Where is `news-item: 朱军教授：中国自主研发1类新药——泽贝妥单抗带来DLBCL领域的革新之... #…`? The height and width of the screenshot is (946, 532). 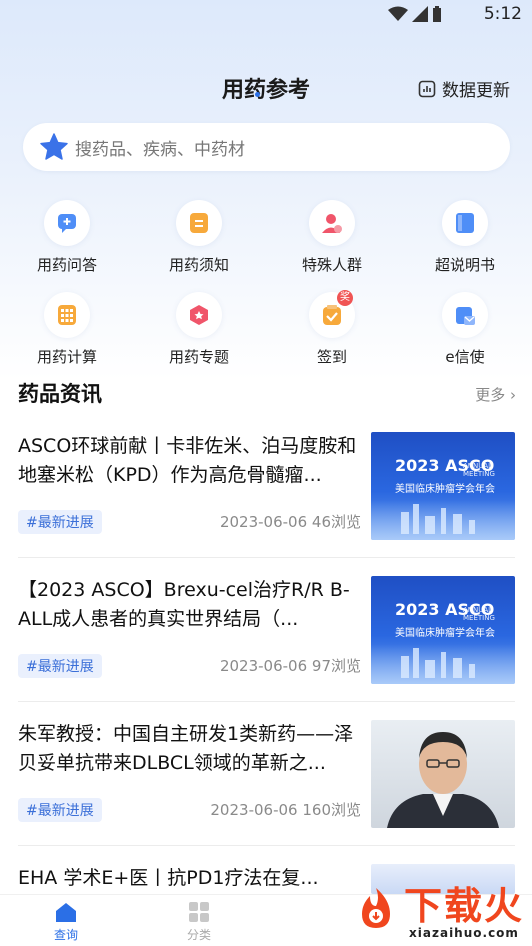
news-item: 朱军教授：中国自主研发1类新药——泽贝妥单抗带来DLBCL领域的革新之... #… is located at coordinates (266, 774).